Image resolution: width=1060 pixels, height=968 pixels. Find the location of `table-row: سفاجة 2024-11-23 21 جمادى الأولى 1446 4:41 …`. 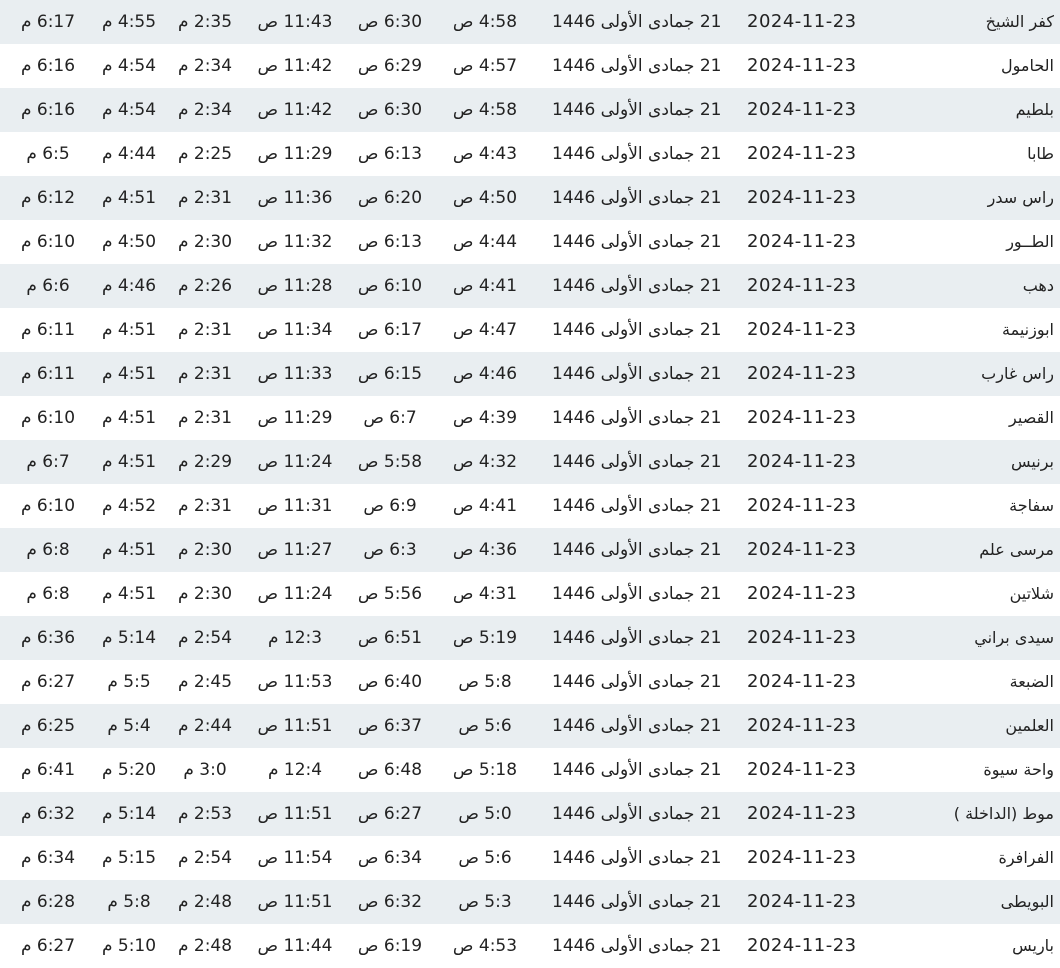

table-row: سفاجة 2024-11-23 21 جمادى الأولى 1446 4:41 … is located at coordinates (530, 506).